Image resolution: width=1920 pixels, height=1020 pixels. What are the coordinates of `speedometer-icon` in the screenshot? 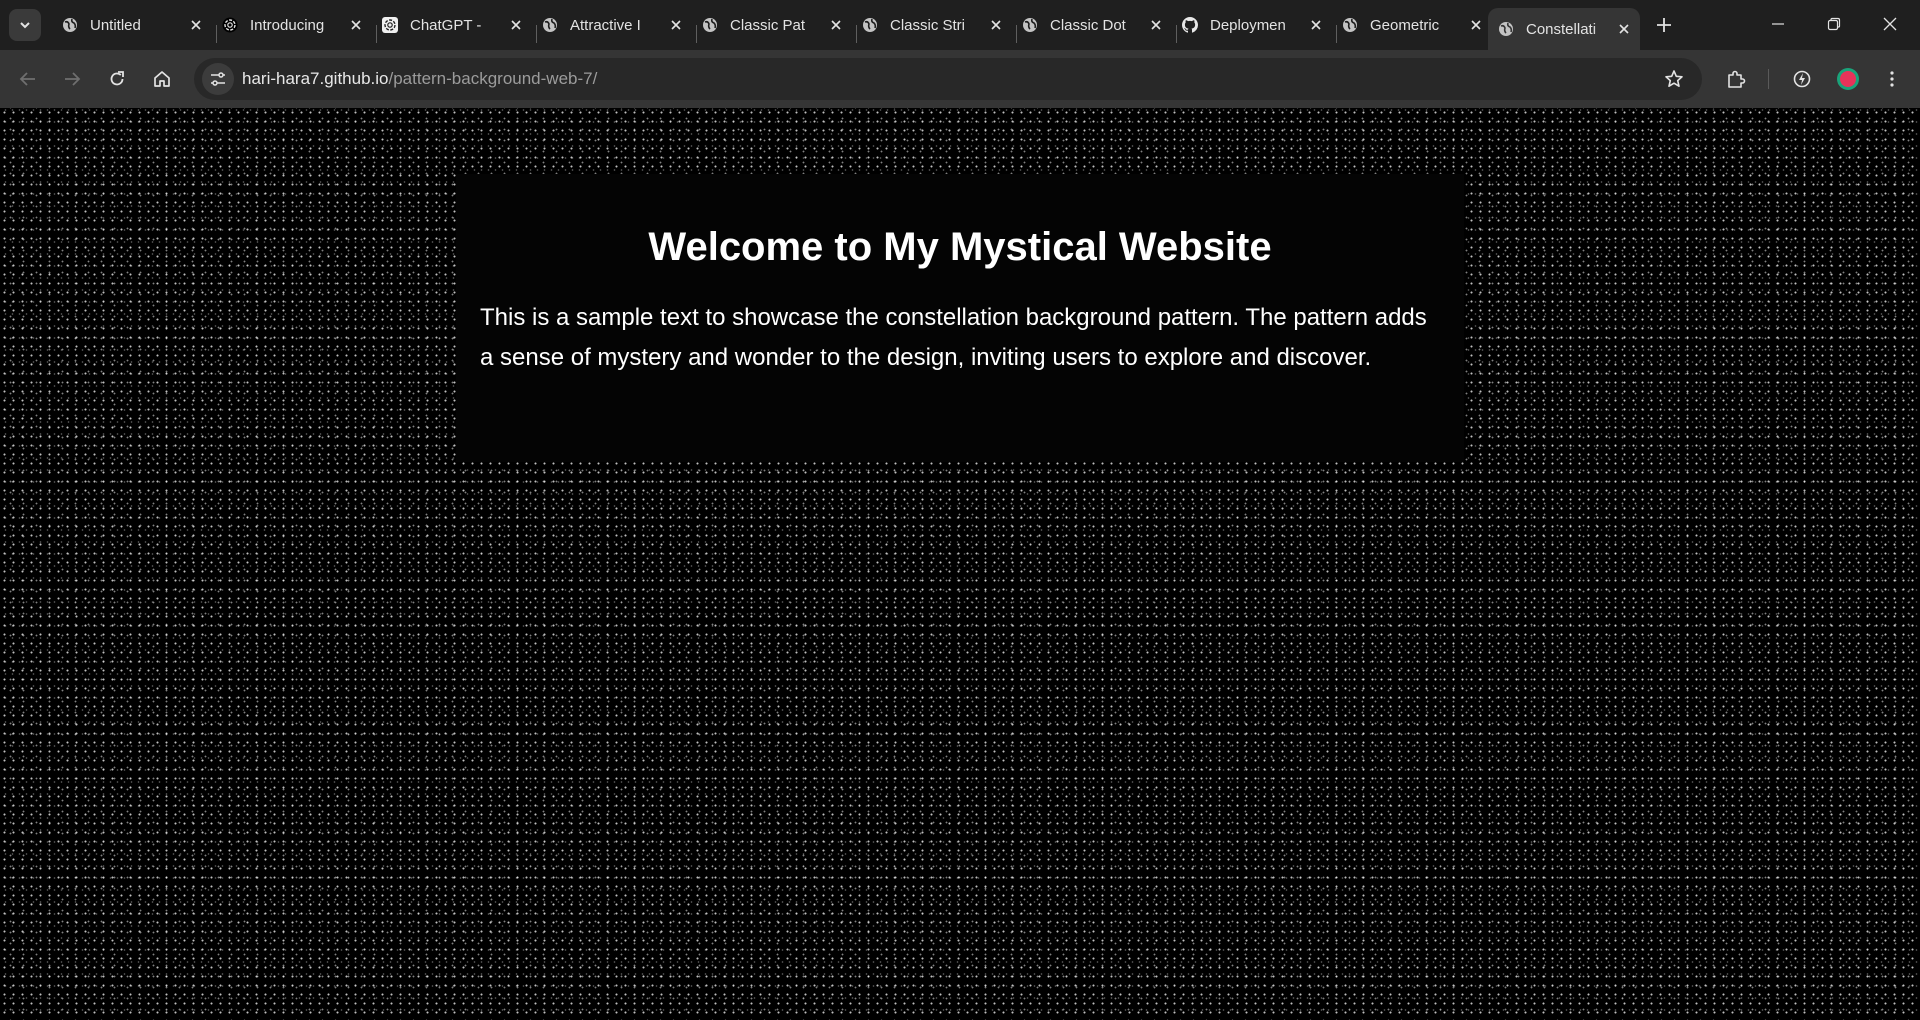 It's located at (1802, 79).